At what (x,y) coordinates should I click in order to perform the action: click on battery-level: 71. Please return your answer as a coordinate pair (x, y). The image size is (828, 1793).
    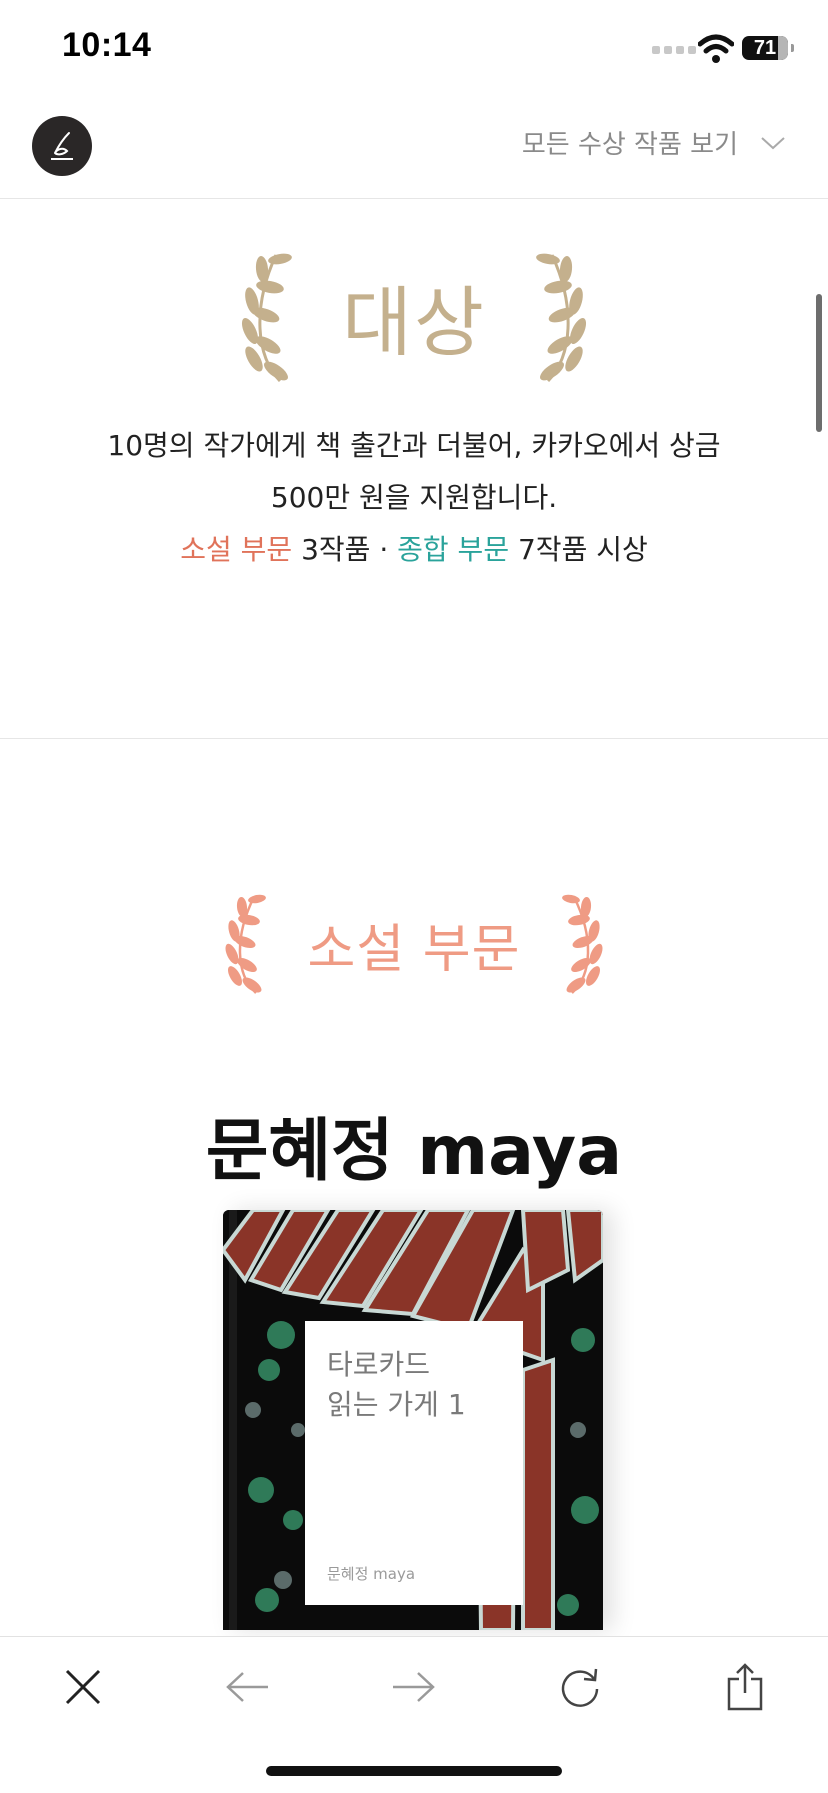
    Looking at the image, I should click on (765, 47).